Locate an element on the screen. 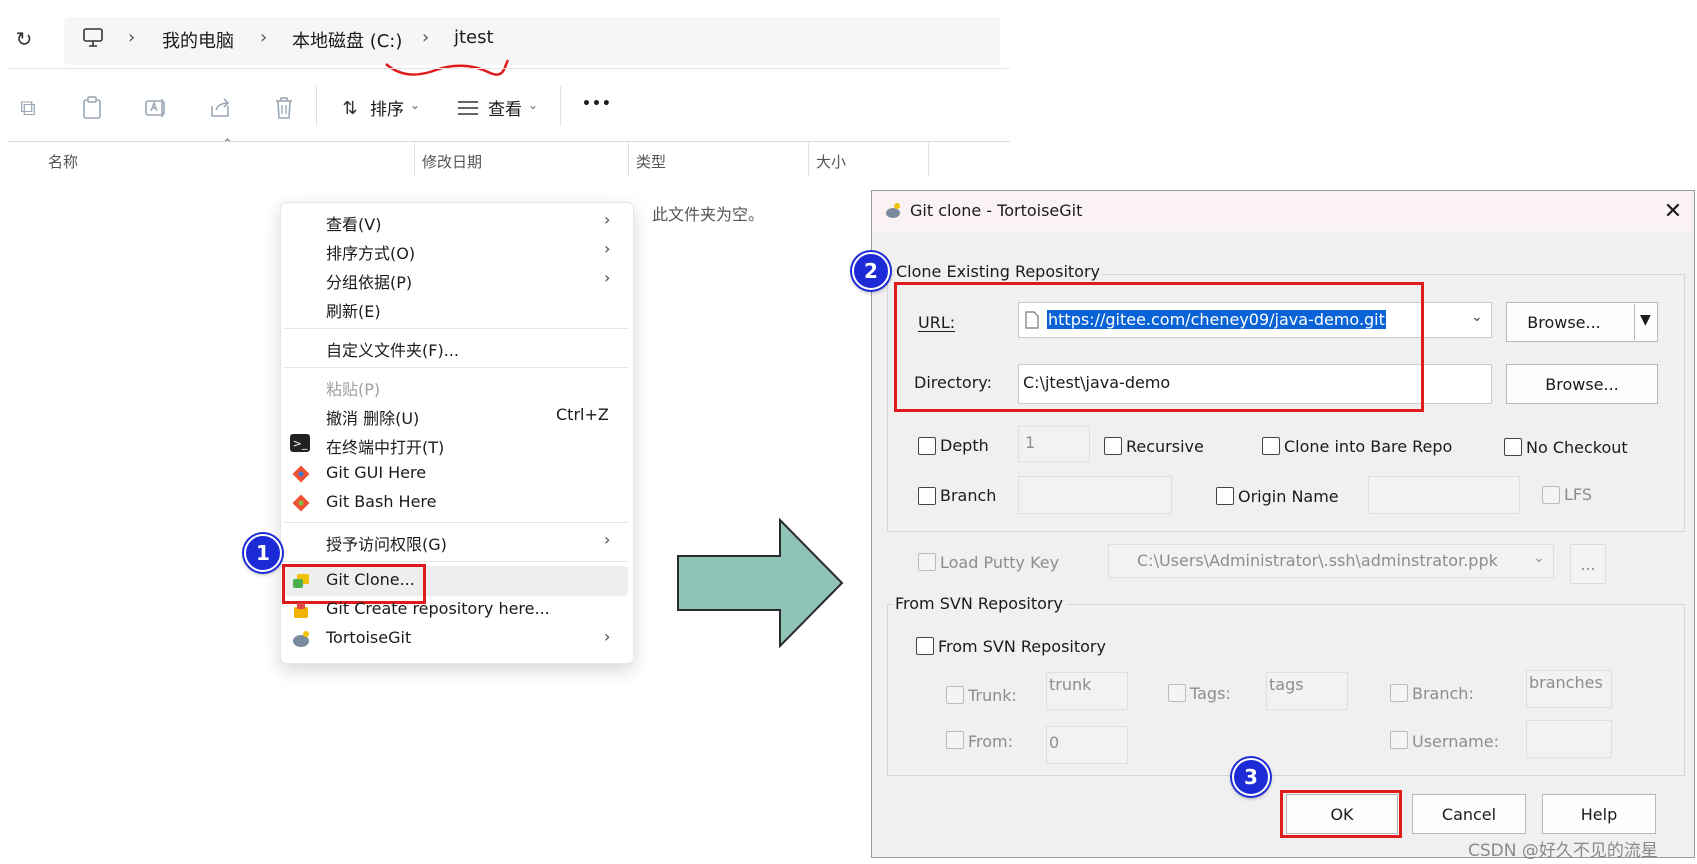 The height and width of the screenshot is (864, 1697). menu-item-grant-access: 授予访问权限(G) is located at coordinates (386, 543).